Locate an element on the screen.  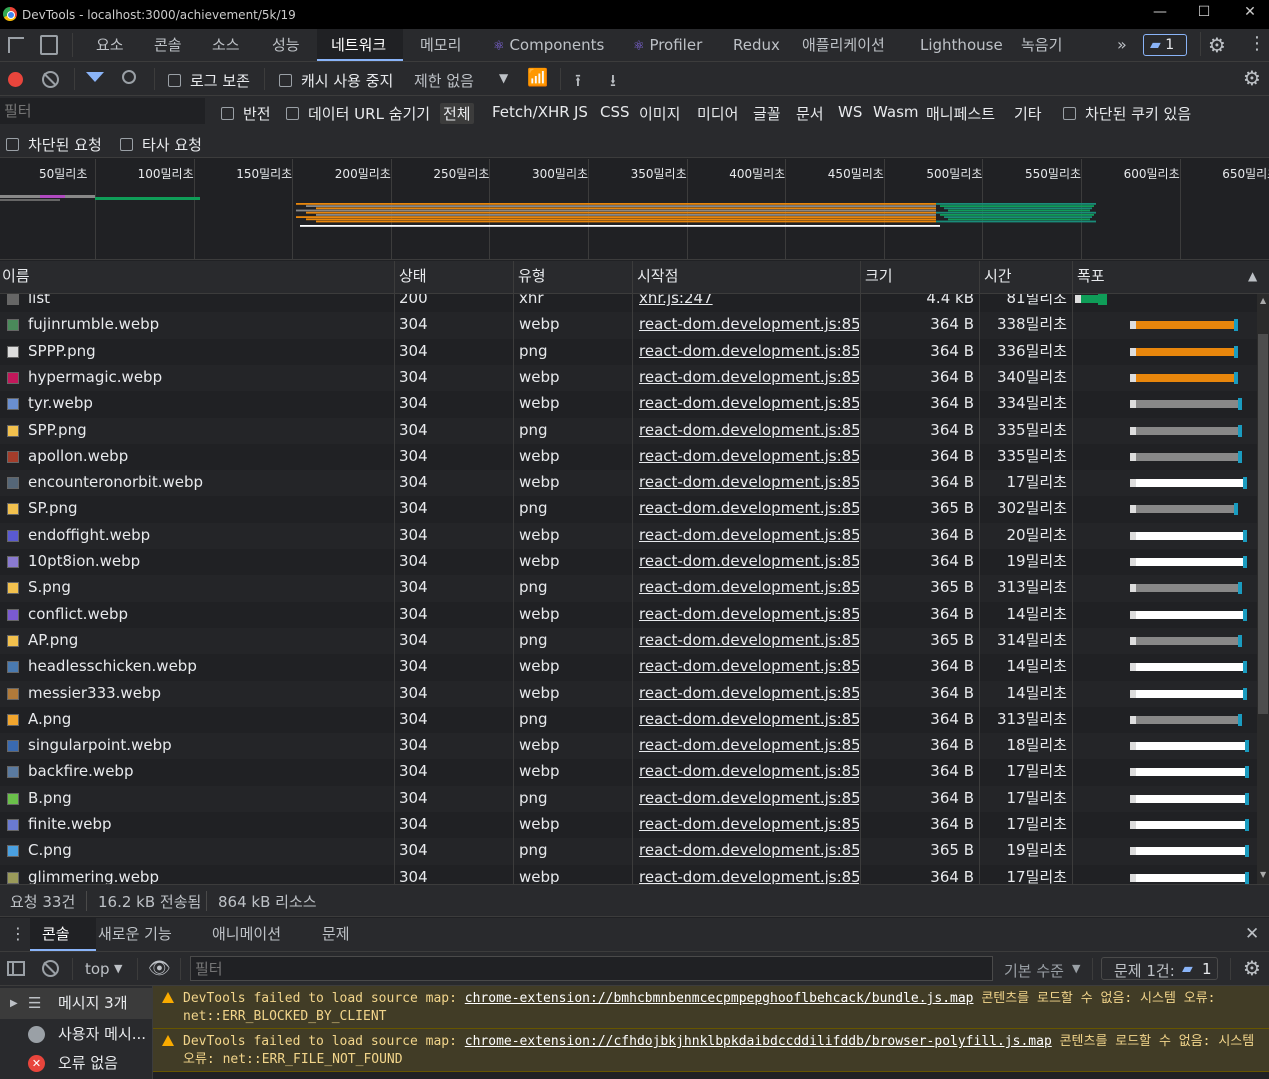
col-type: 유형 is located at coordinates (573, 277).